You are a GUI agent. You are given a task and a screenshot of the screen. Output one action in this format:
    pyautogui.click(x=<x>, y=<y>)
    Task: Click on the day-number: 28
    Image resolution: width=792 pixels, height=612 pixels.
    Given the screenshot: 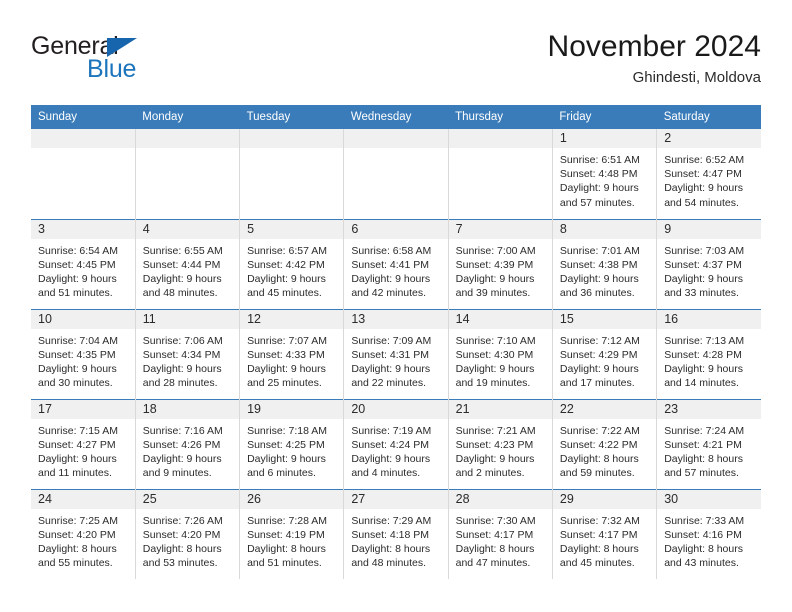 What is the action you would take?
    pyautogui.click(x=500, y=499)
    